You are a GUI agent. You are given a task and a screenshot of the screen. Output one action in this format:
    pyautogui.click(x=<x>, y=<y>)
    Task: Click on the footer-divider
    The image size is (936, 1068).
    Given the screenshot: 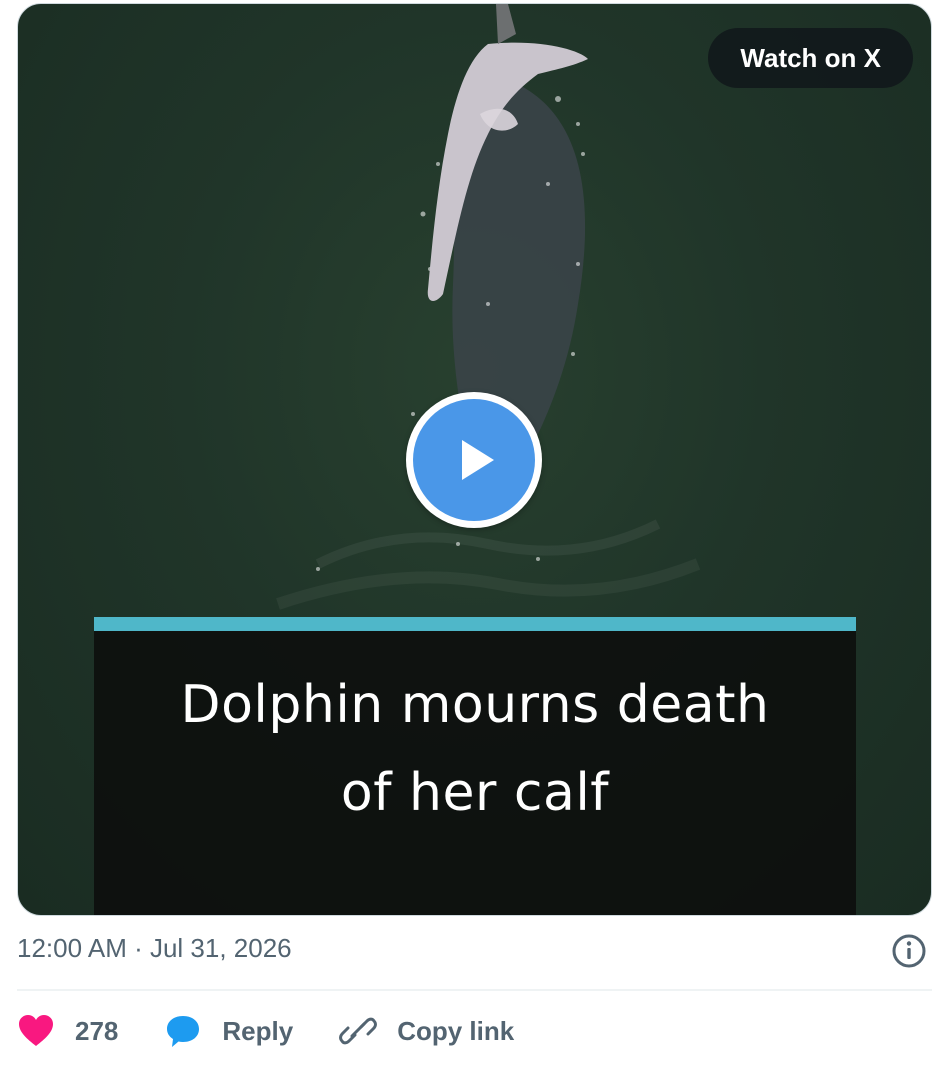 What is the action you would take?
    pyautogui.click(x=474, y=990)
    